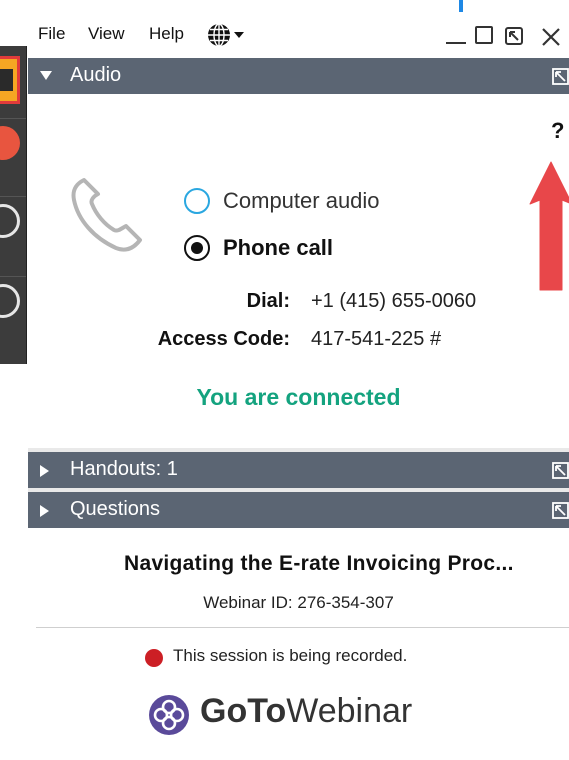 The width and height of the screenshot is (569, 760). Describe the element at coordinates (514, 36) in the screenshot. I see `popout-window-button` at that location.